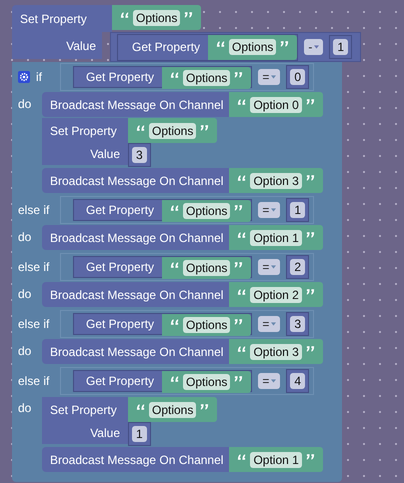 The height and width of the screenshot is (483, 404). Describe the element at coordinates (298, 266) in the screenshot. I see `number-field: 2` at that location.